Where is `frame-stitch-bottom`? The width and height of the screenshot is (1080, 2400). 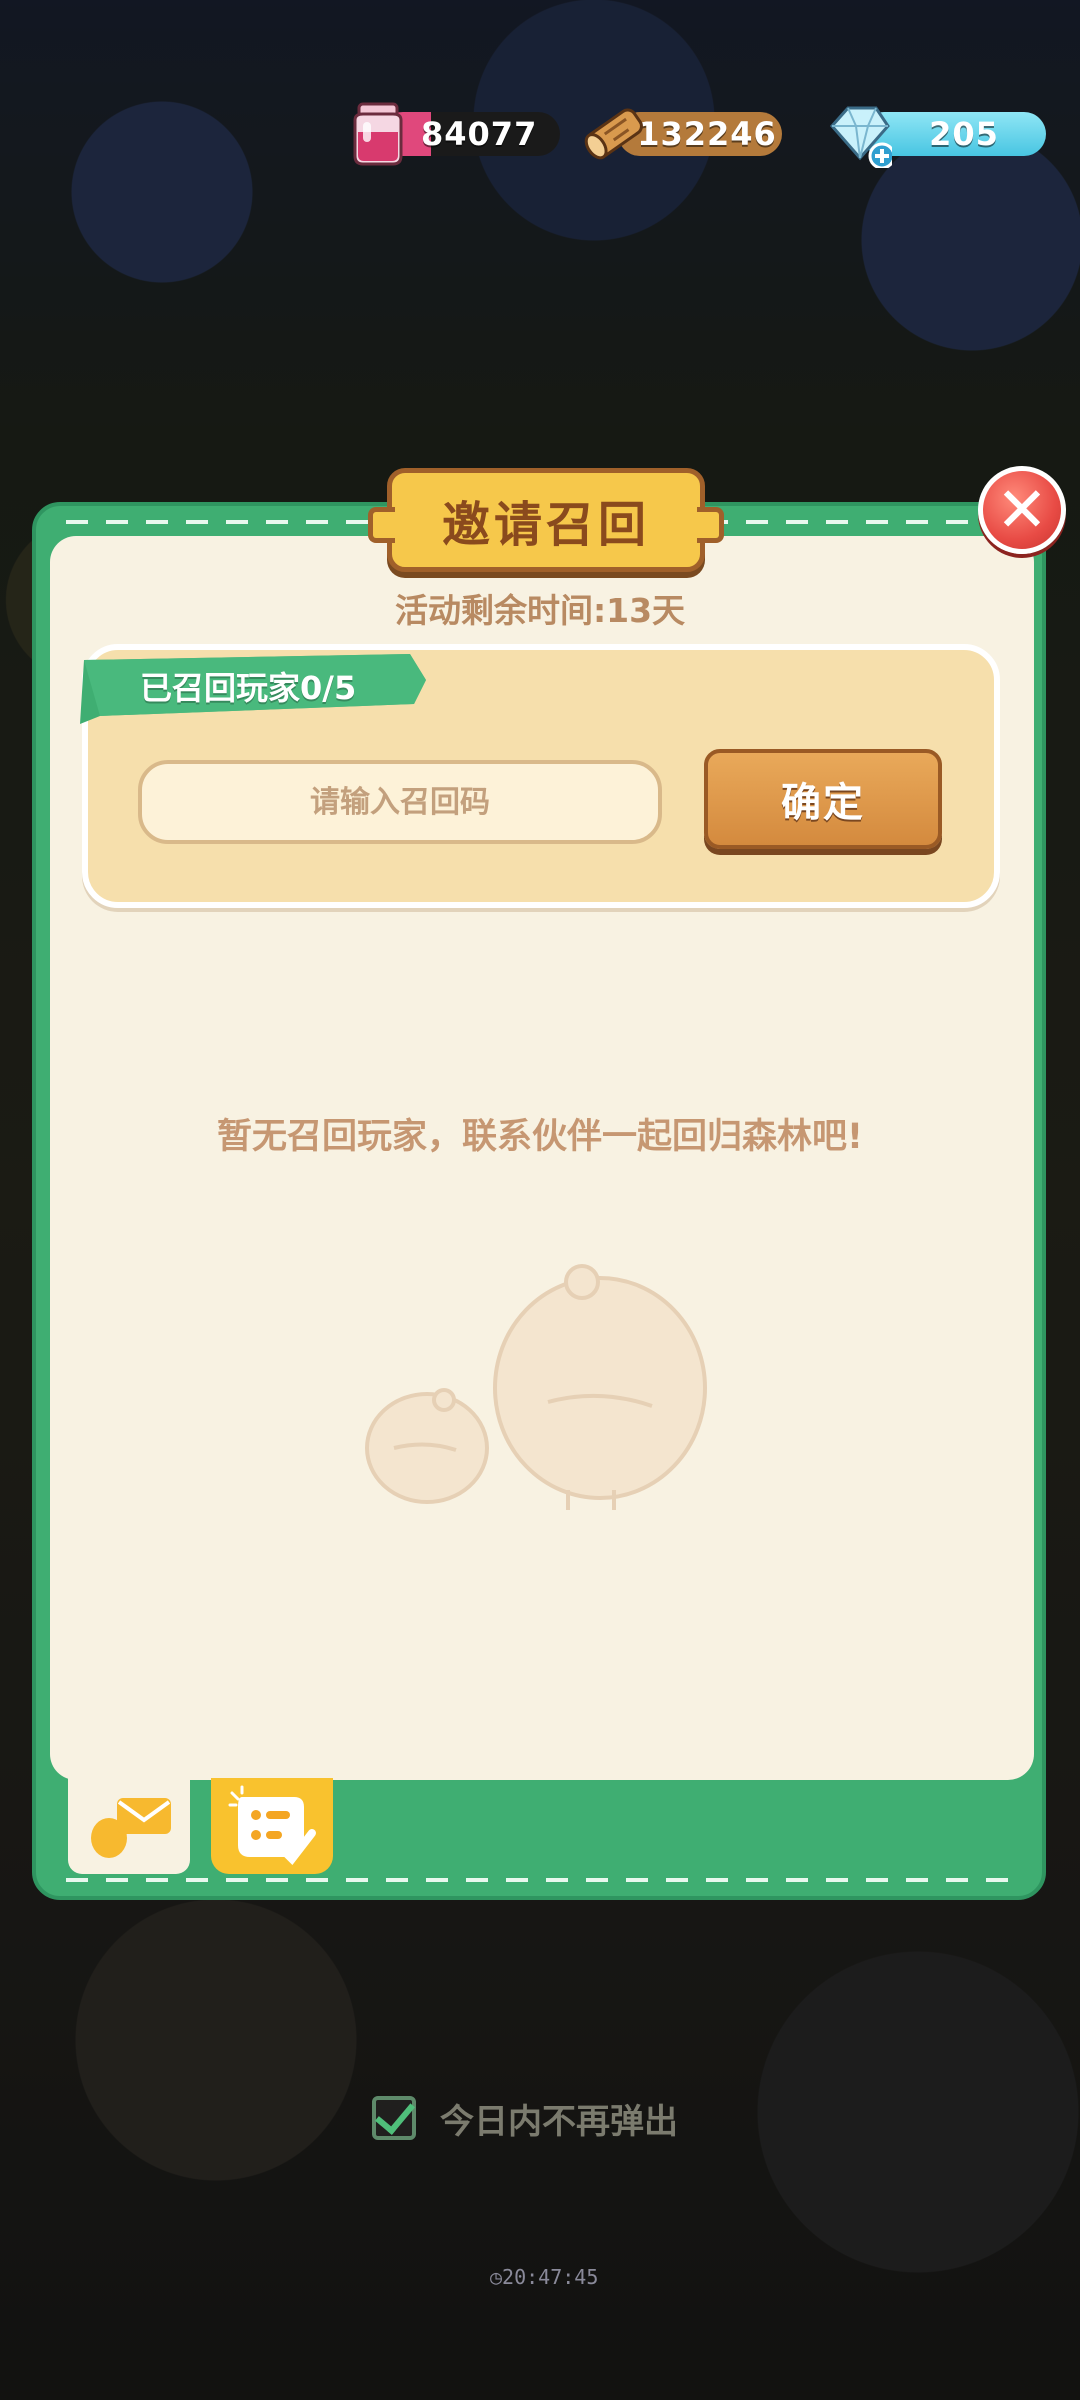
frame-stitch-bottom is located at coordinates (539, 1880).